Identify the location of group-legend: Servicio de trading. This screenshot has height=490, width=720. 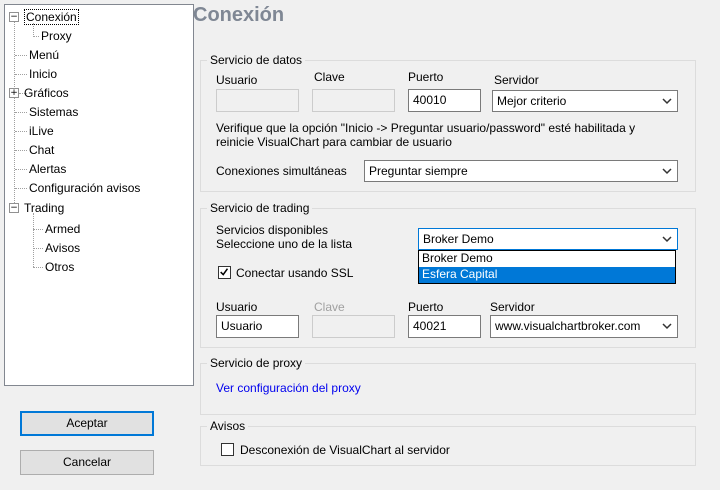
(260, 208).